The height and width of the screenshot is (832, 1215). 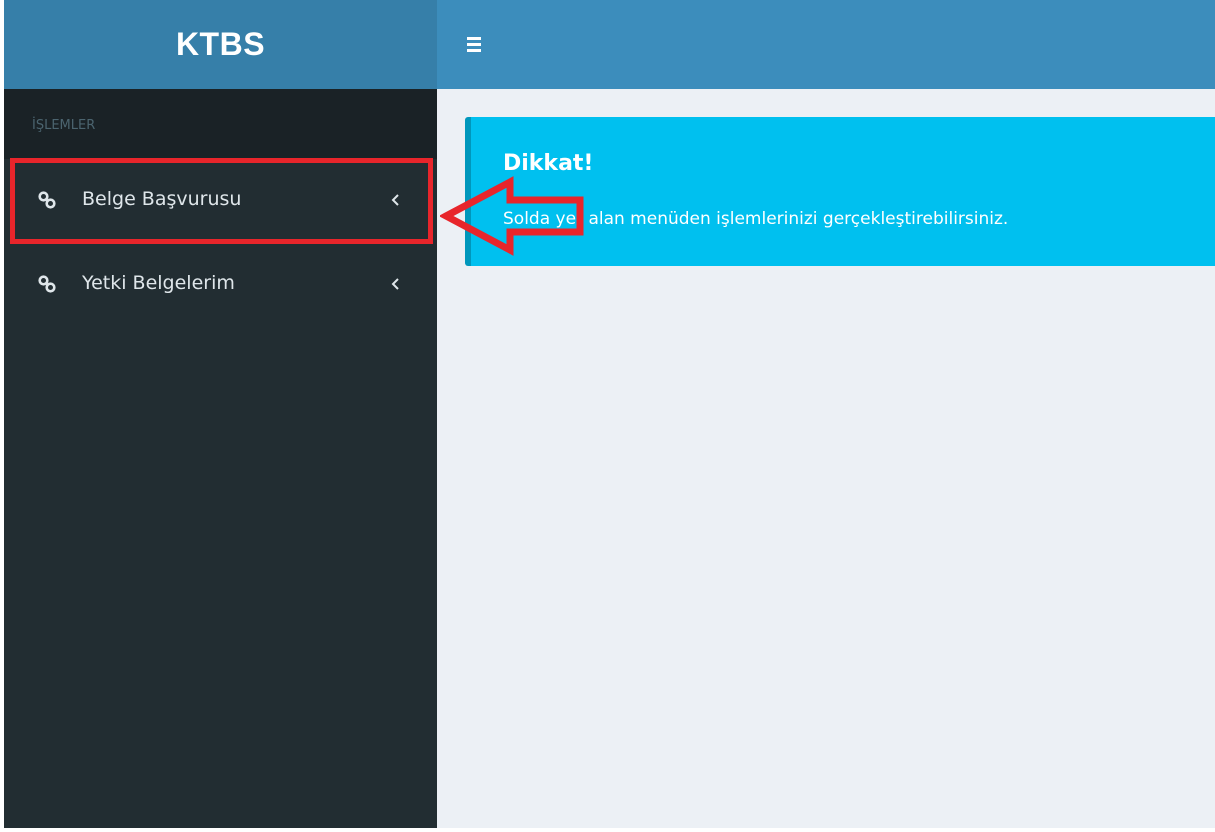 I want to click on hamburger-icon, so click(x=475, y=44).